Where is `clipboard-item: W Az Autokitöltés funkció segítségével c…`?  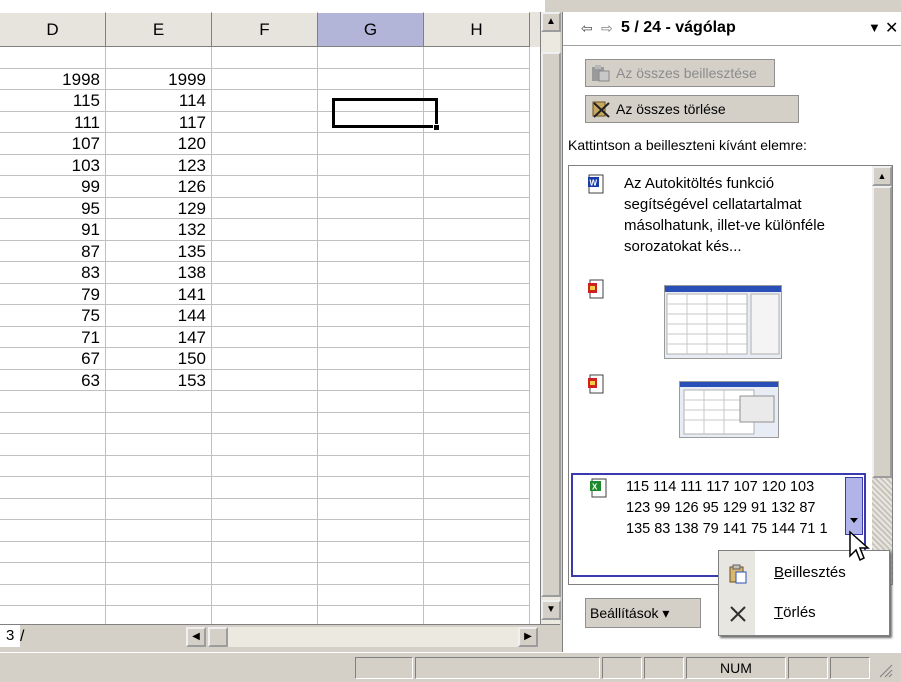
clipboard-item: W Az Autokitöltés funkció segítségével c… is located at coordinates (719, 221).